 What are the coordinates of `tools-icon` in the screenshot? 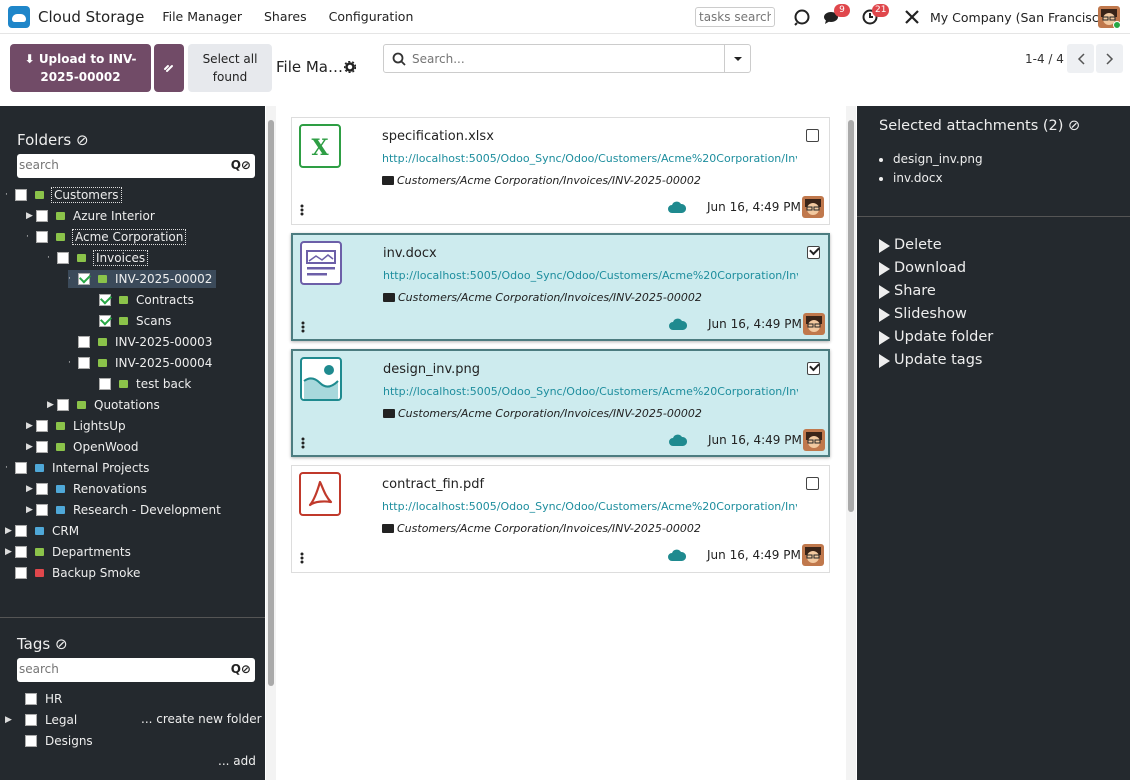 It's located at (912, 17).